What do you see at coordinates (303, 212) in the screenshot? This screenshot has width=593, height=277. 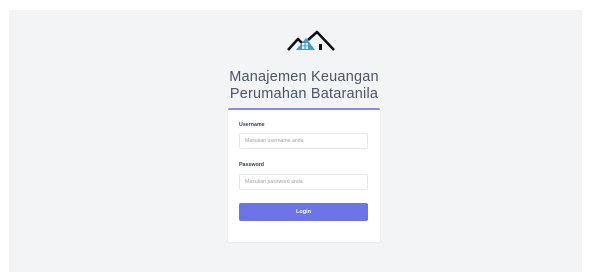 I see `login-button: Login` at bounding box center [303, 212].